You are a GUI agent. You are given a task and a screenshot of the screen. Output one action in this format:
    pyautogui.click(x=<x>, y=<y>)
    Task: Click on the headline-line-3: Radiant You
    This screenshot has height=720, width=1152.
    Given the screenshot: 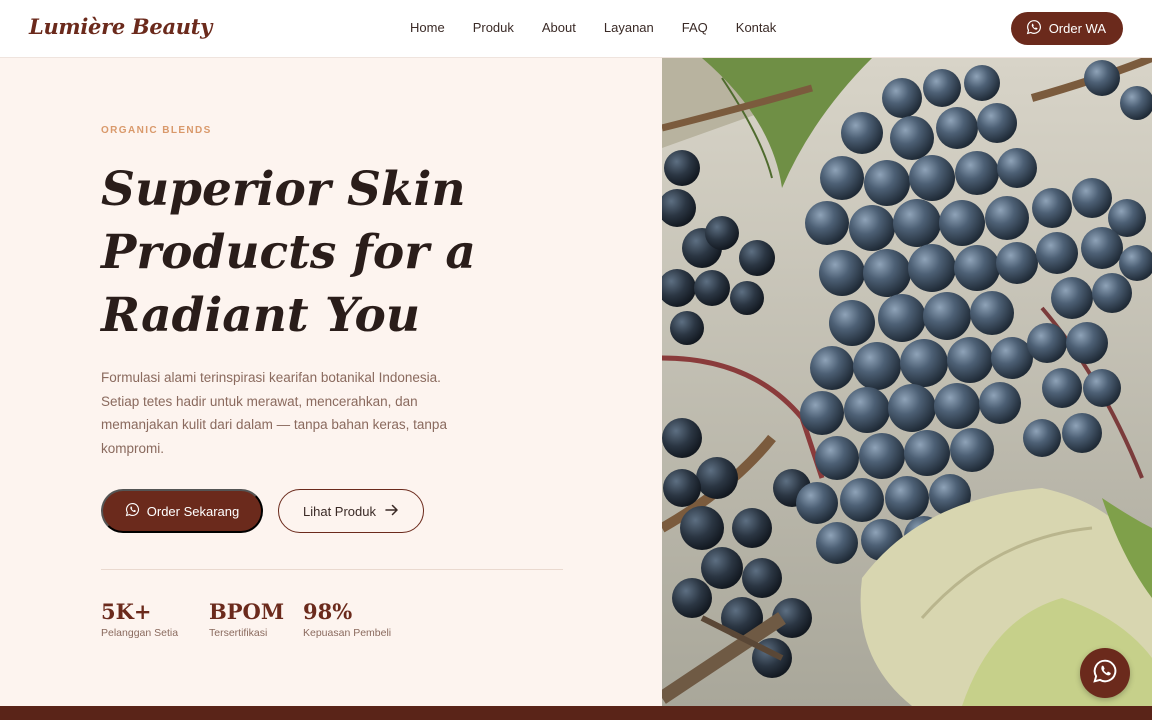 What is the action you would take?
    pyautogui.click(x=260, y=315)
    